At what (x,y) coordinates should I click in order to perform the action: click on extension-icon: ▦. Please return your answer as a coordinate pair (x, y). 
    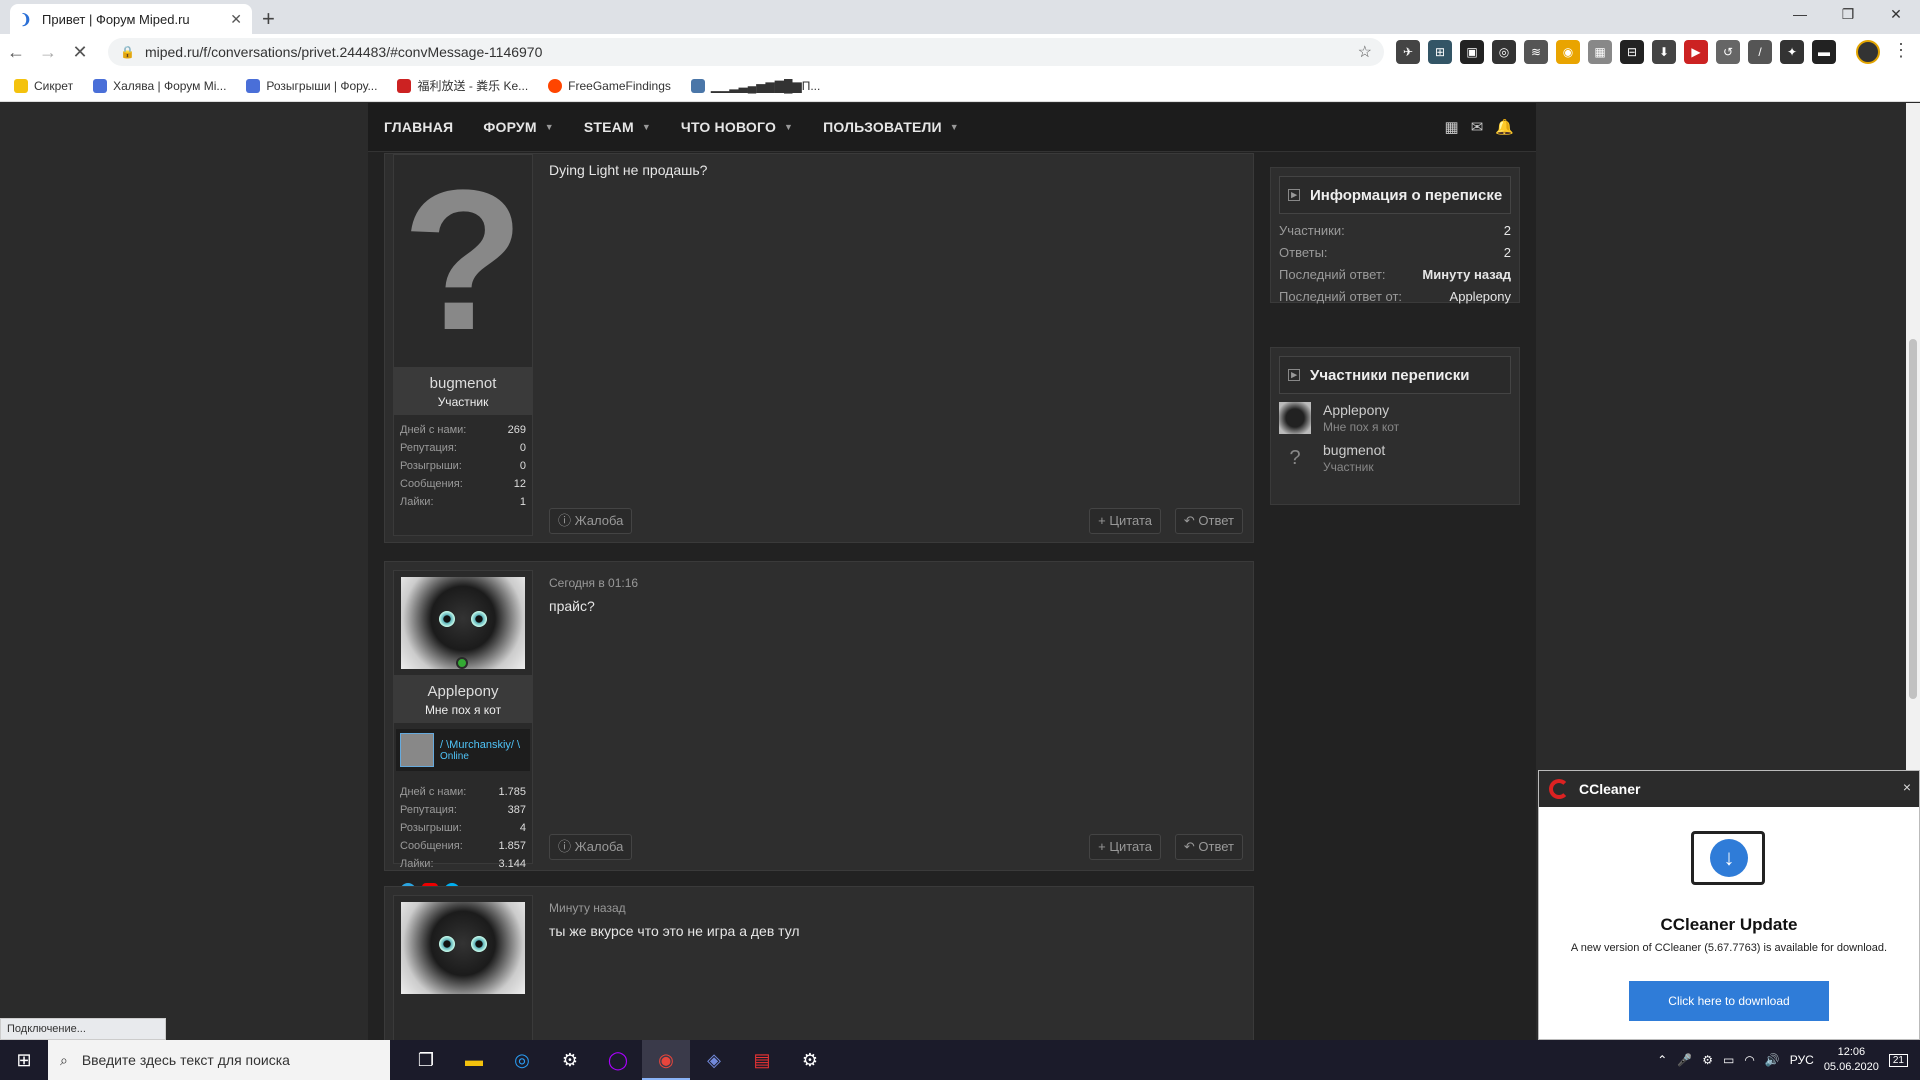
    Looking at the image, I should click on (1600, 52).